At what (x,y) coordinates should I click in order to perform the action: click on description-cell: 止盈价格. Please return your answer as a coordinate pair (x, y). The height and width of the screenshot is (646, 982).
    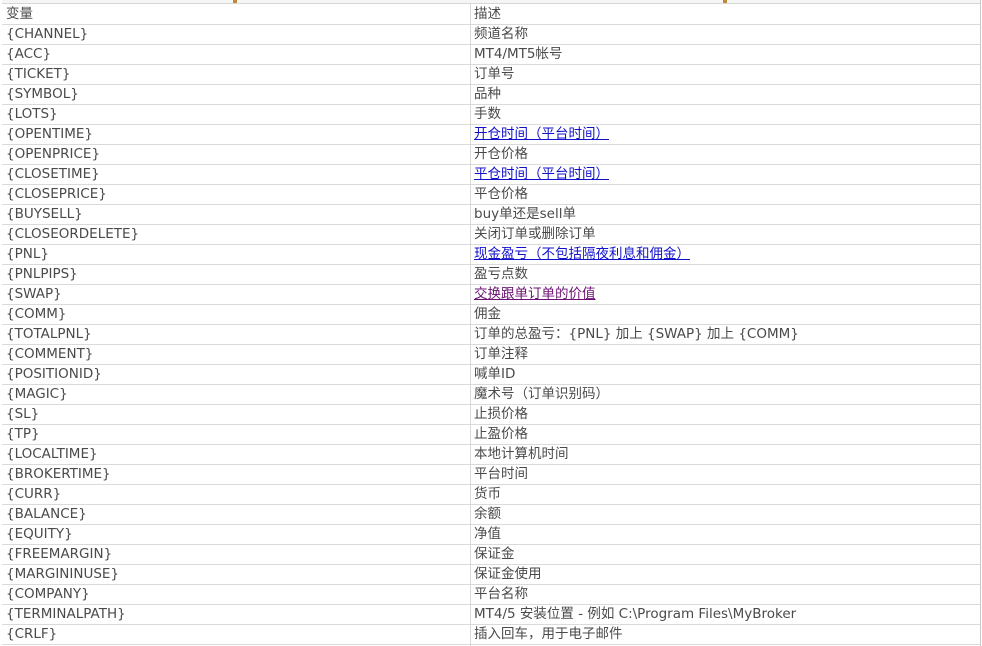
    Looking at the image, I should click on (501, 434).